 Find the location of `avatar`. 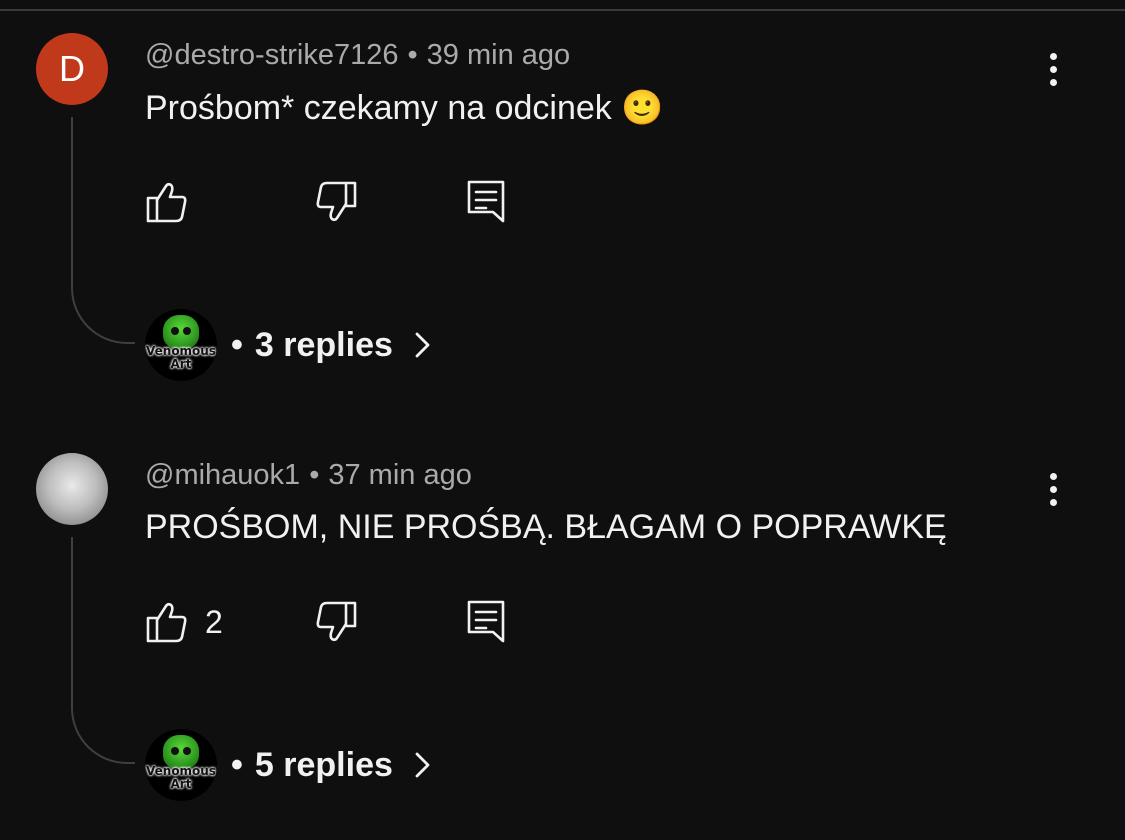

avatar is located at coordinates (72, 489).